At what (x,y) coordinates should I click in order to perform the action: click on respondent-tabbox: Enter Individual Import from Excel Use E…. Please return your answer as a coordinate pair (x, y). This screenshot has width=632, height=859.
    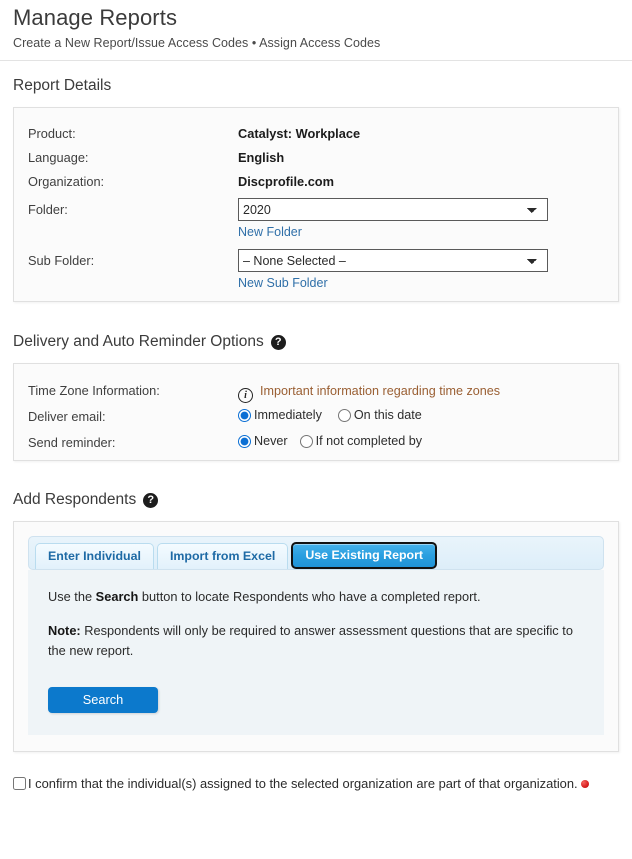
    Looking at the image, I should click on (316, 553).